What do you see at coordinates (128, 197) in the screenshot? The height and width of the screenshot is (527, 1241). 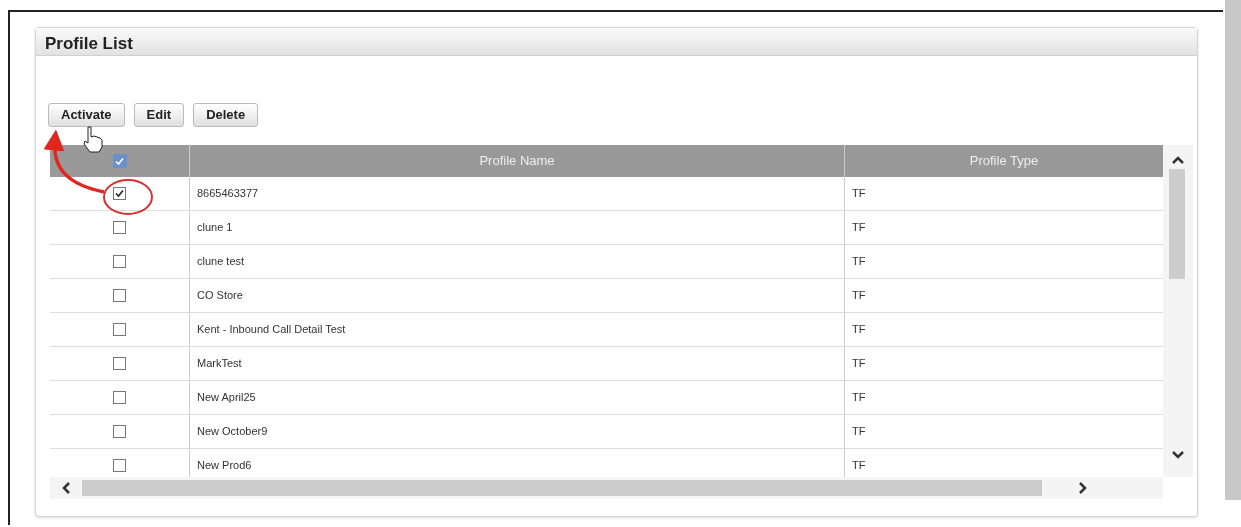 I see `annotation-circle` at bounding box center [128, 197].